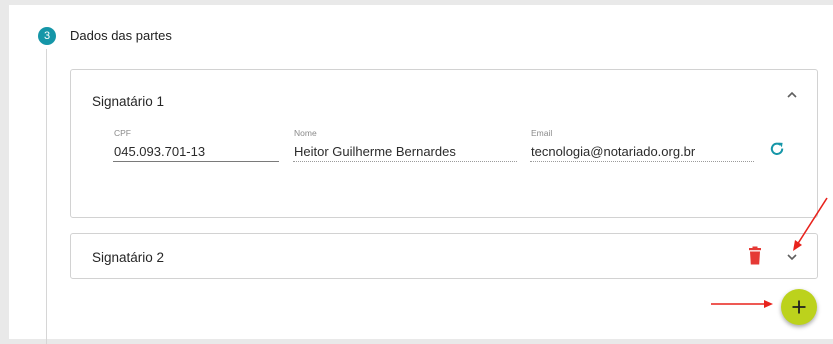 This screenshot has width=833, height=344. I want to click on signatario-2-title: Signatário 2, so click(128, 257).